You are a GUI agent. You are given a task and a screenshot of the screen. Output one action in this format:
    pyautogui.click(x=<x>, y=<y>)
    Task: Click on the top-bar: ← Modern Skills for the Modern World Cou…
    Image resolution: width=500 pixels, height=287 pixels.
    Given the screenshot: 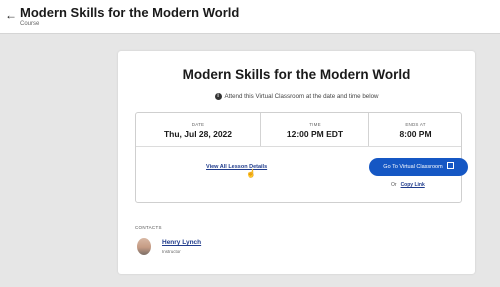 What is the action you would take?
    pyautogui.click(x=250, y=17)
    